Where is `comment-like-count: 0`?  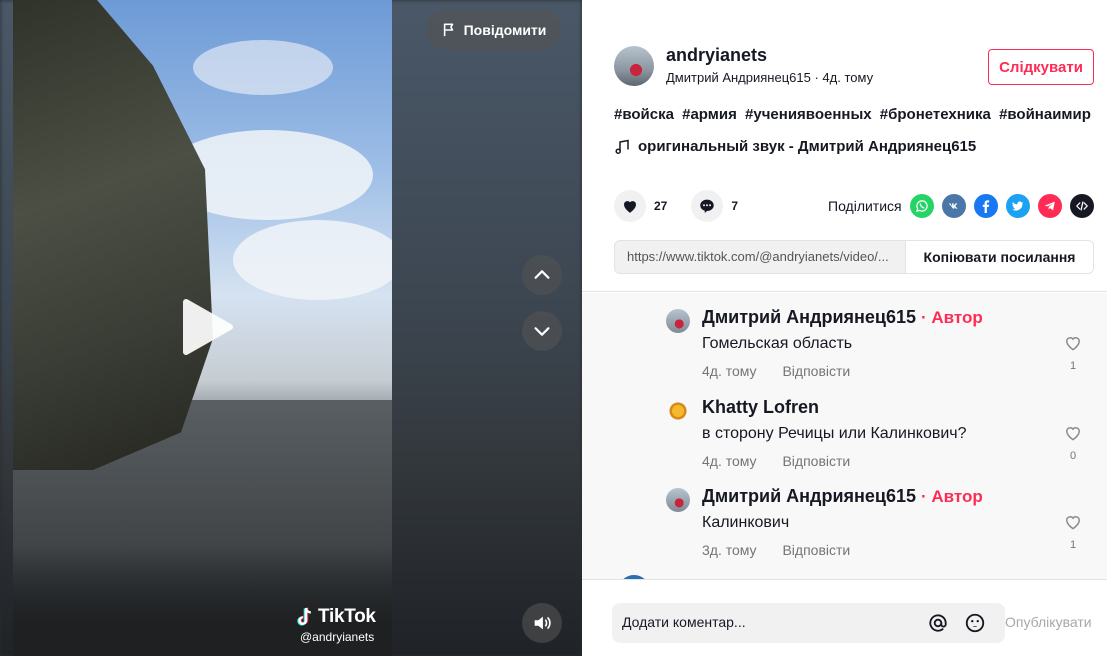 comment-like-count: 0 is located at coordinates (1073, 456).